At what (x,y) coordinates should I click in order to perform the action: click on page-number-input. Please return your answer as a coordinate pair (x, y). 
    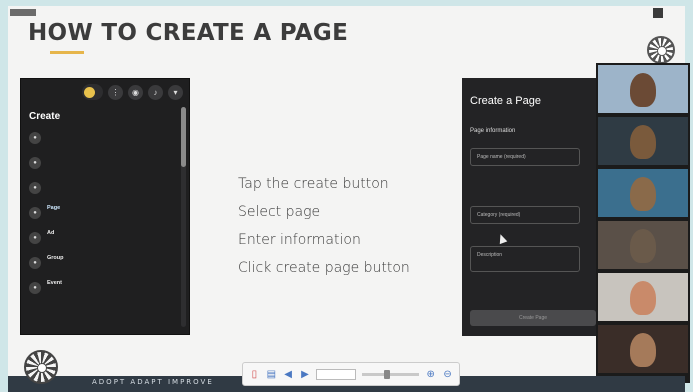
    Looking at the image, I should click on (336, 374).